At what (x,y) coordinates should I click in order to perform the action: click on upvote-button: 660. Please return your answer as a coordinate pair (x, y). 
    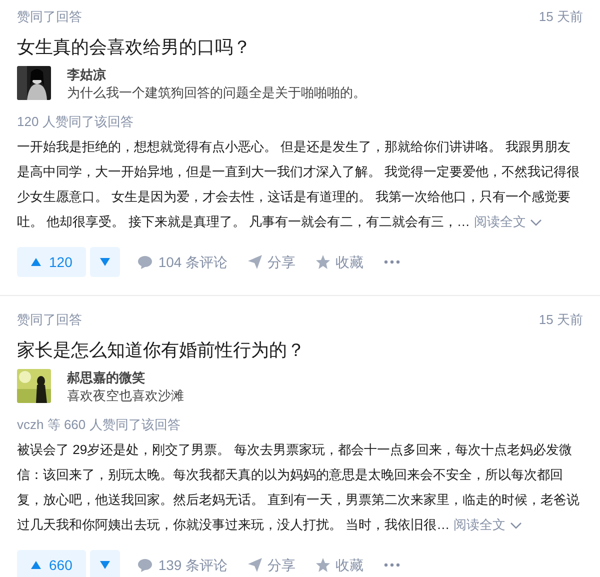
    Looking at the image, I should click on (51, 563).